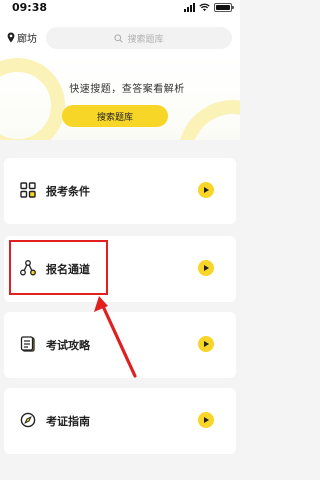  What do you see at coordinates (115, 337) in the screenshot?
I see `annotation-arrow-icon` at bounding box center [115, 337].